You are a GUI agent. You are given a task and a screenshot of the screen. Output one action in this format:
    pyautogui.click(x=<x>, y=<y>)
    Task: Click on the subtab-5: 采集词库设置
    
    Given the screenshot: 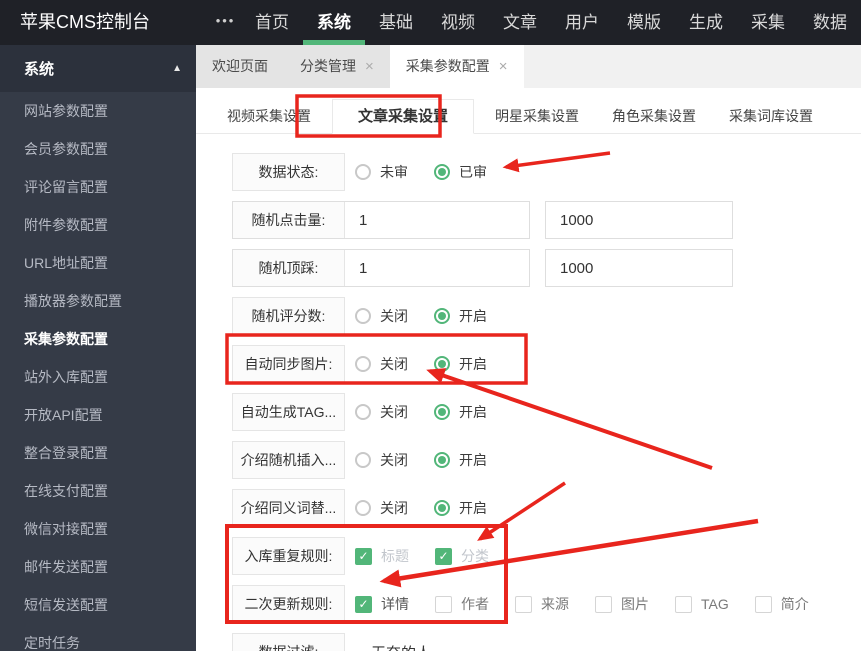 What is the action you would take?
    pyautogui.click(x=771, y=116)
    